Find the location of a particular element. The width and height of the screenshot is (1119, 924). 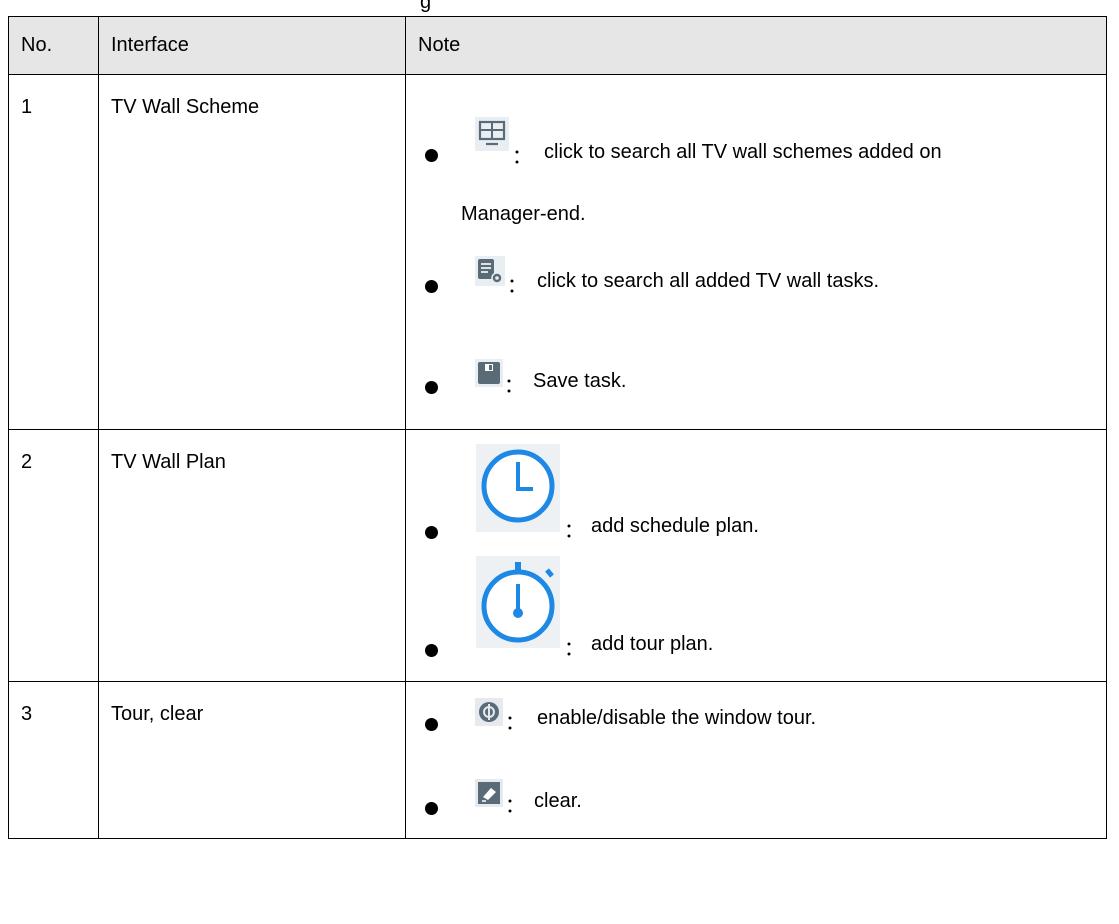

row-number: 2 is located at coordinates (53, 555).